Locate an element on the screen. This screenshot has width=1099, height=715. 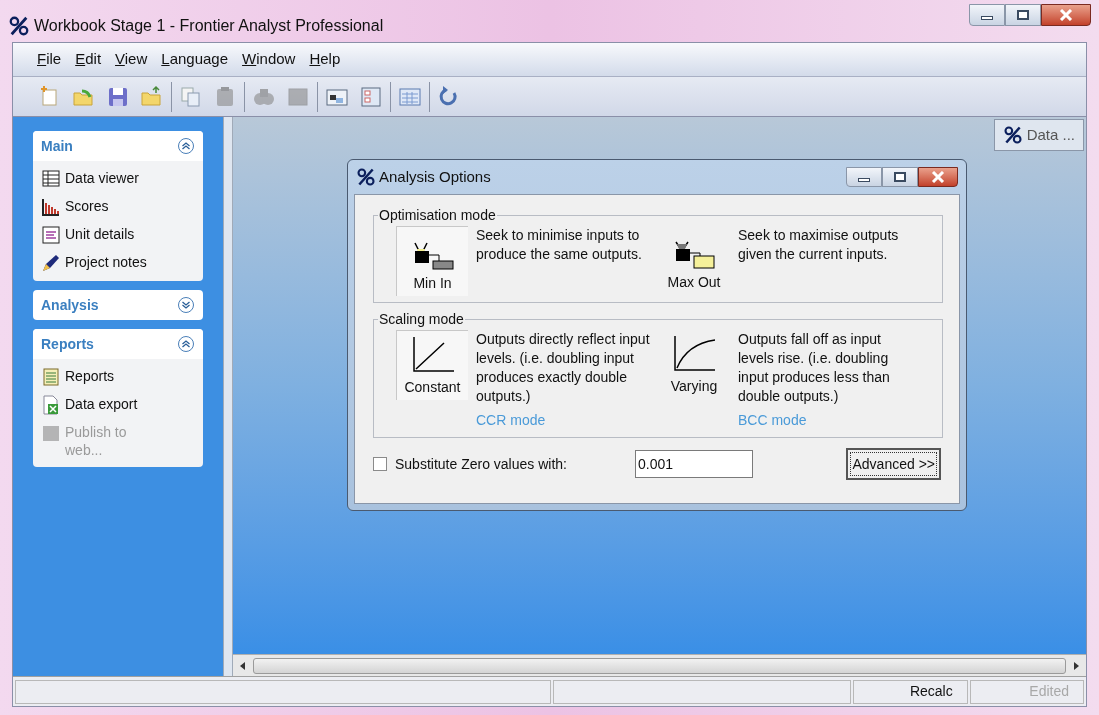
group-title: Scaling mode is located at coordinates (421, 319).